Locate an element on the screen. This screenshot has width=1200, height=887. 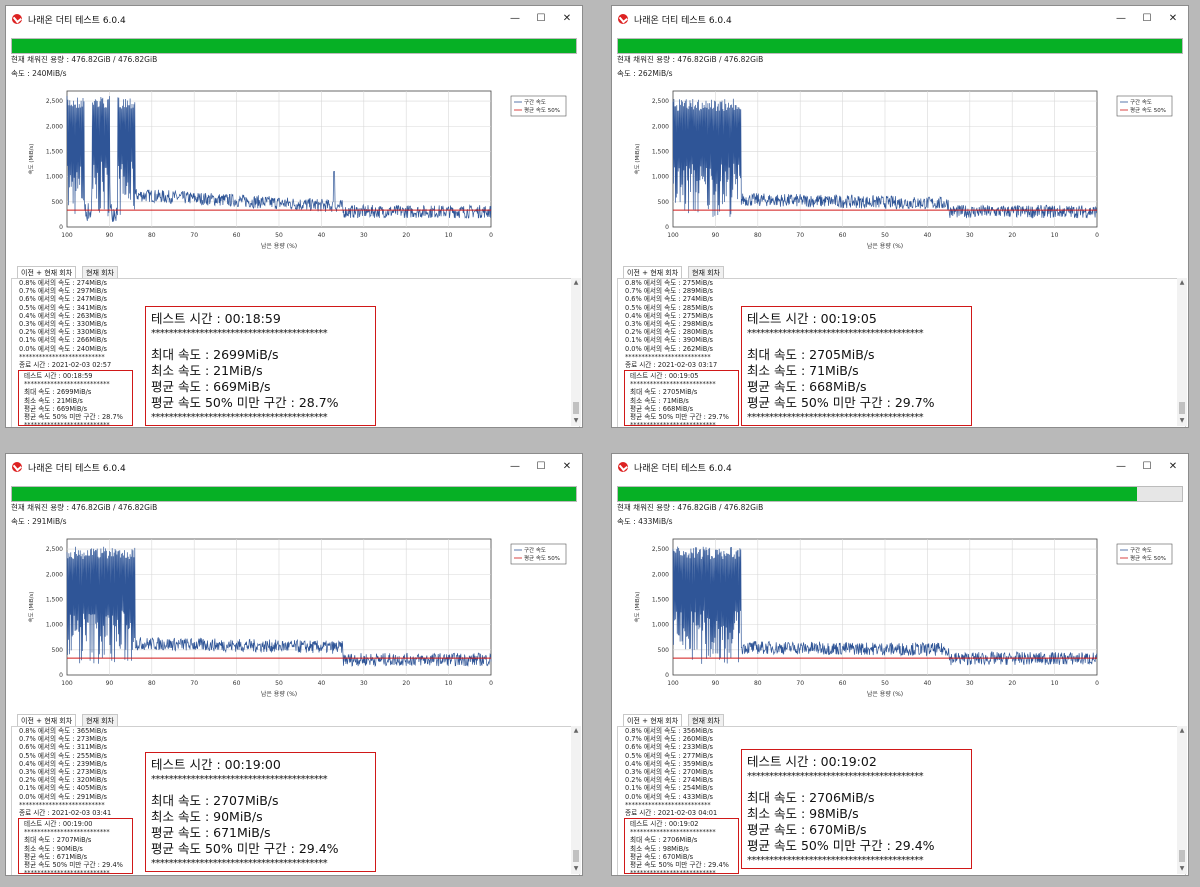
log-line: 0.4% 에서의 속도 : 359MiB/s is located at coordinates (669, 763).